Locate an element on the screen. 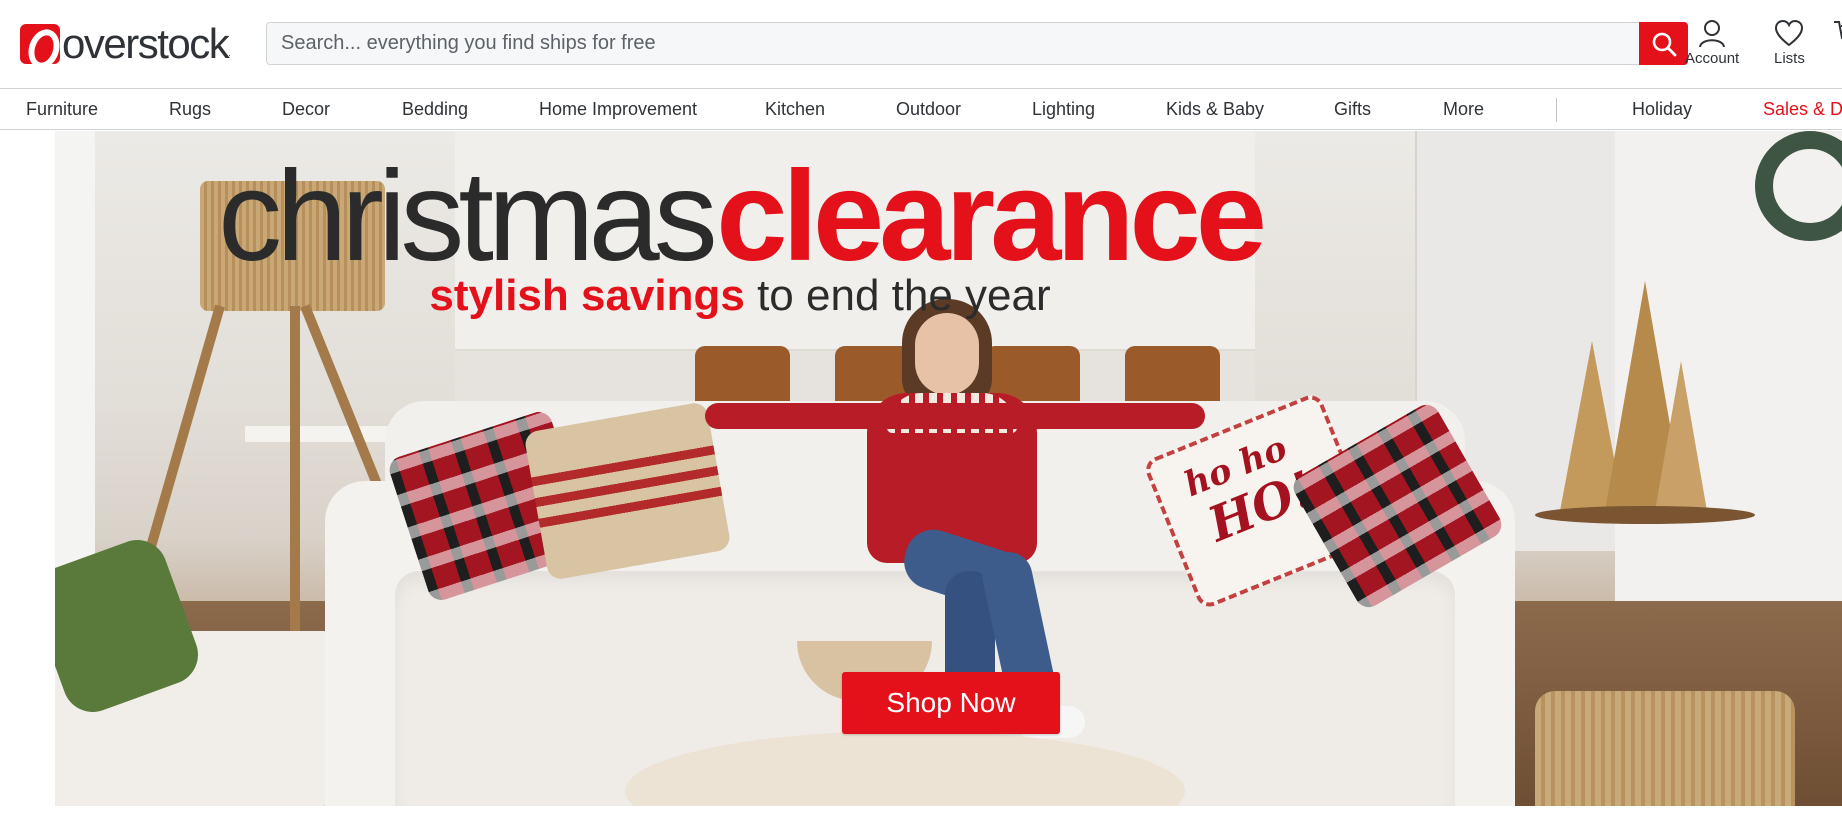 The image size is (1842, 823). nav-item-kitchen: Kitchen is located at coordinates (795, 109).